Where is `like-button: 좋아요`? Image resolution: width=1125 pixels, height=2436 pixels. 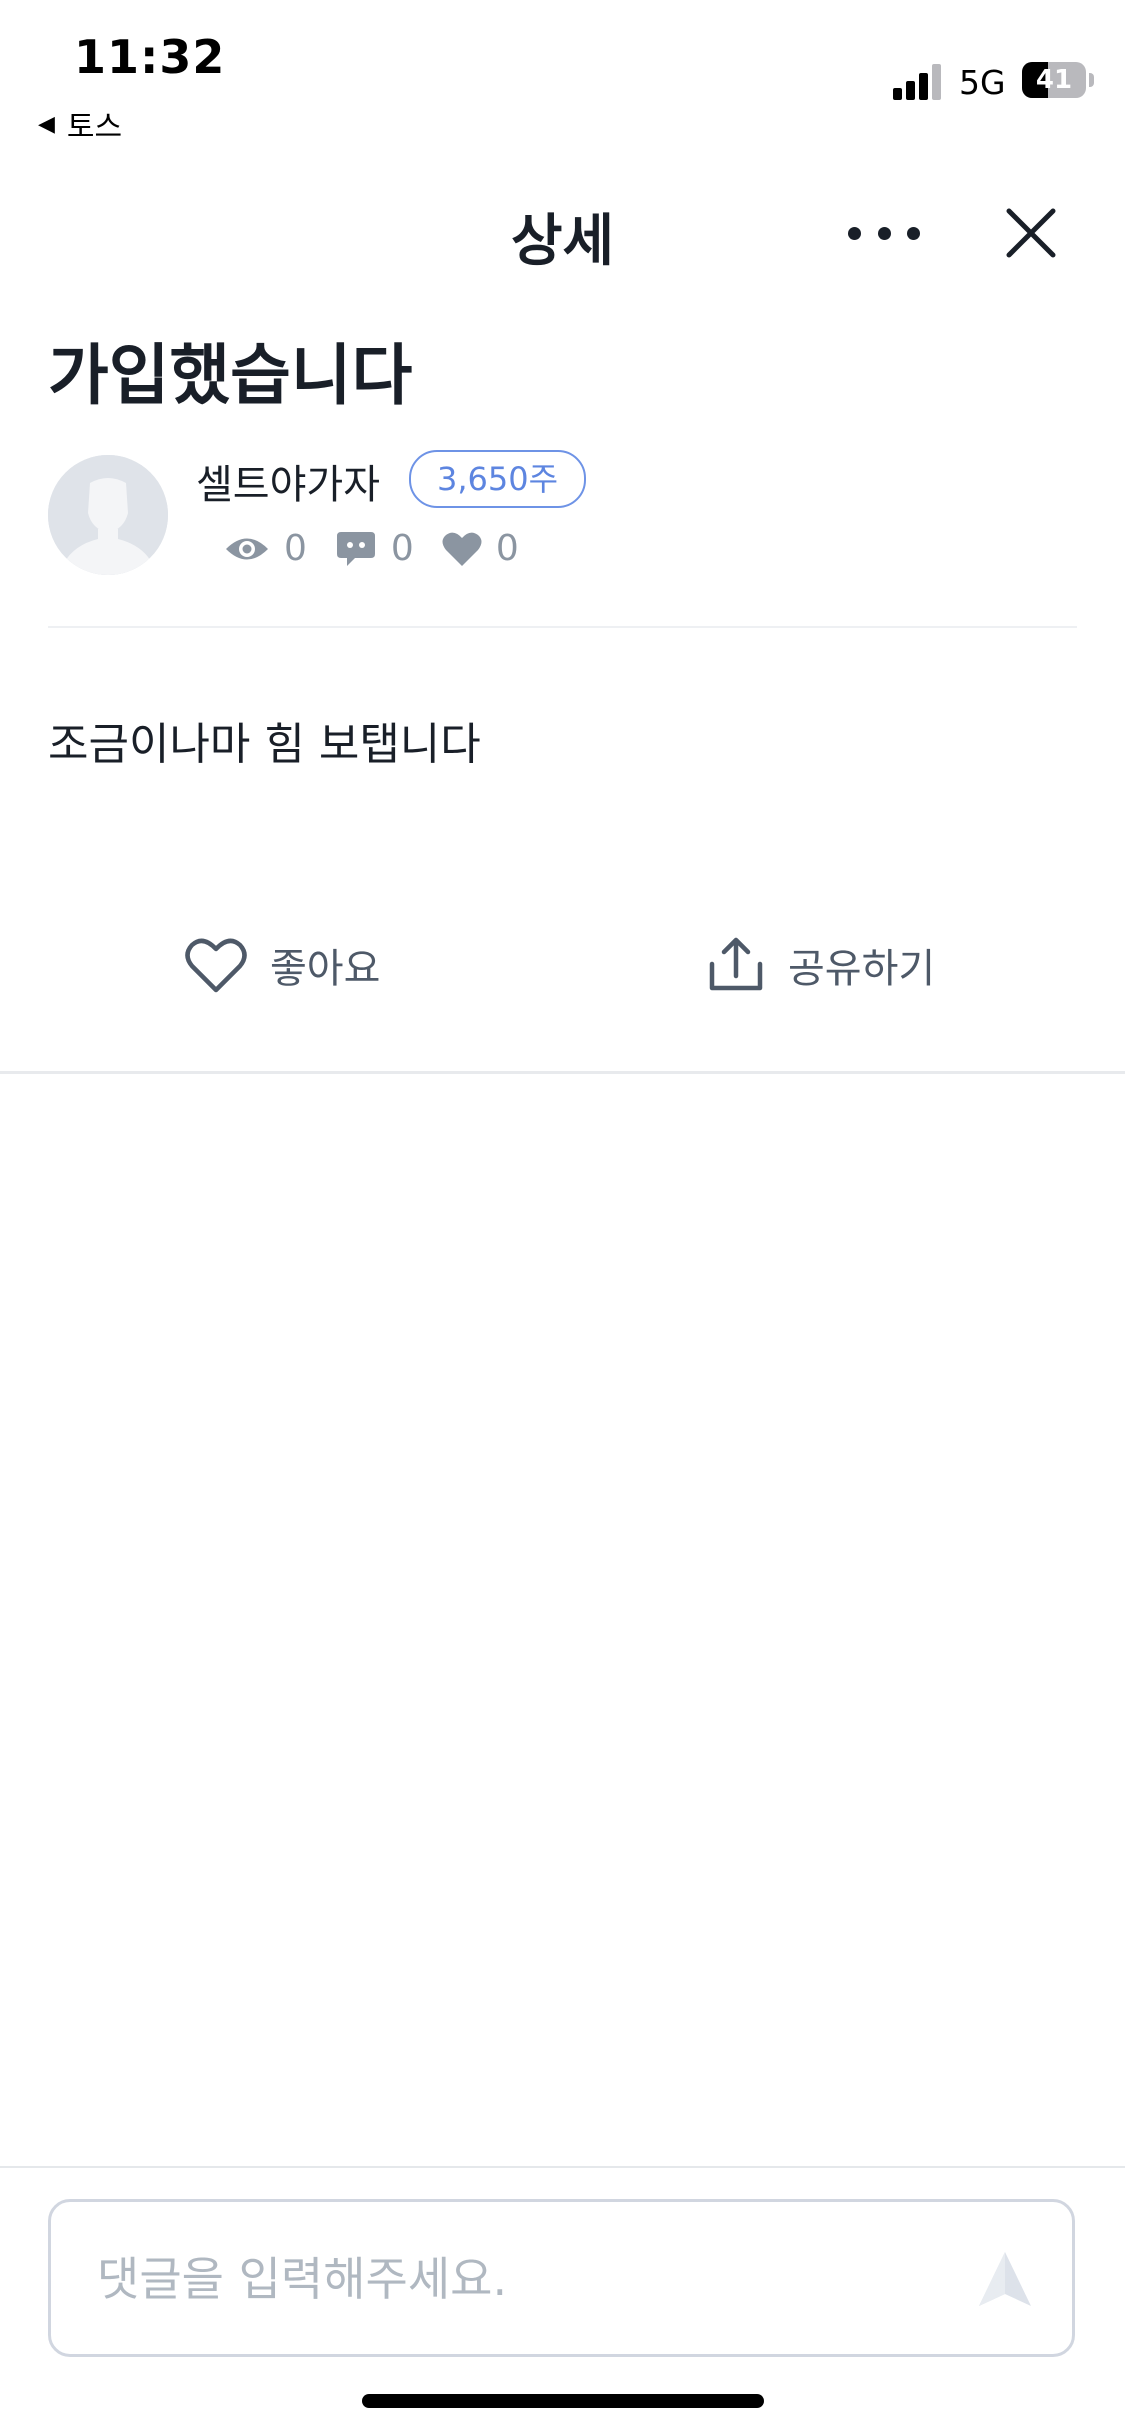 like-button: 좋아요 is located at coordinates (282, 965).